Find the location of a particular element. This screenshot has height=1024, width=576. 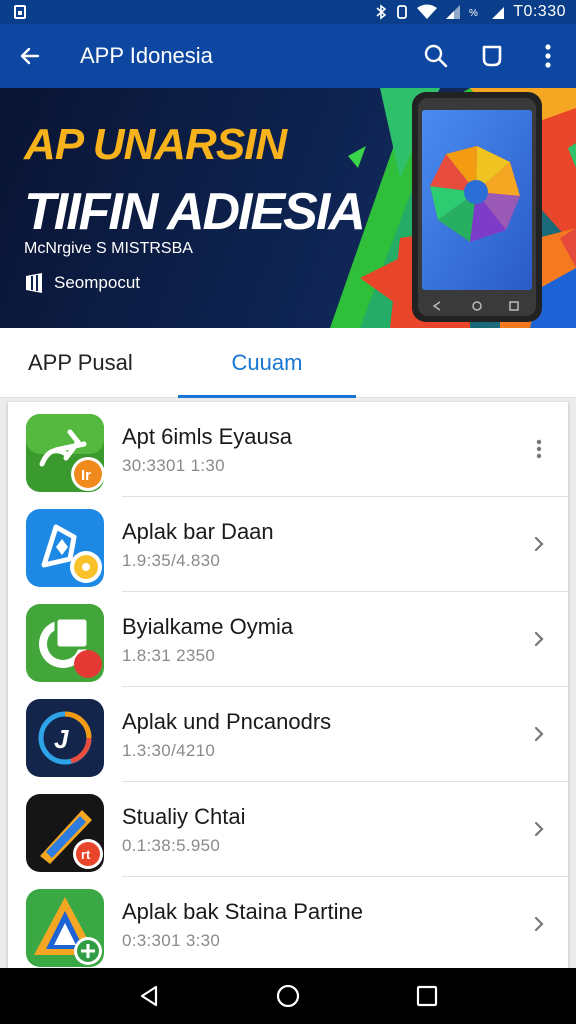

banner-badge: Seompocut is located at coordinates (82, 283).